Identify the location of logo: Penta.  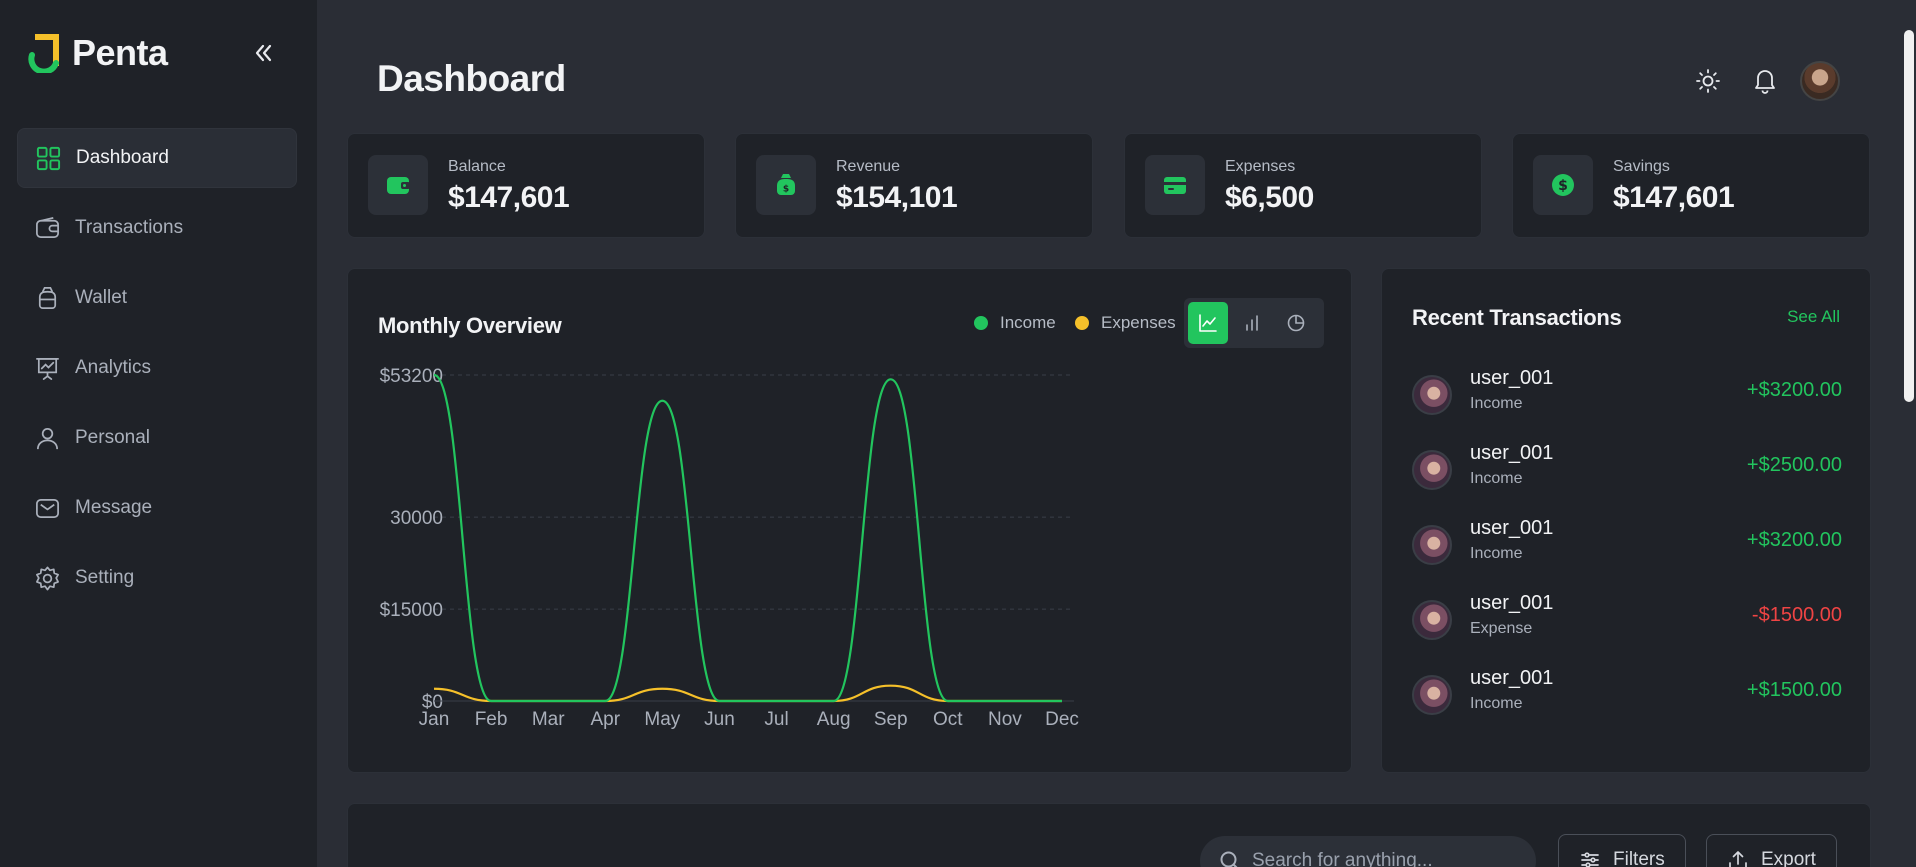
(98, 53).